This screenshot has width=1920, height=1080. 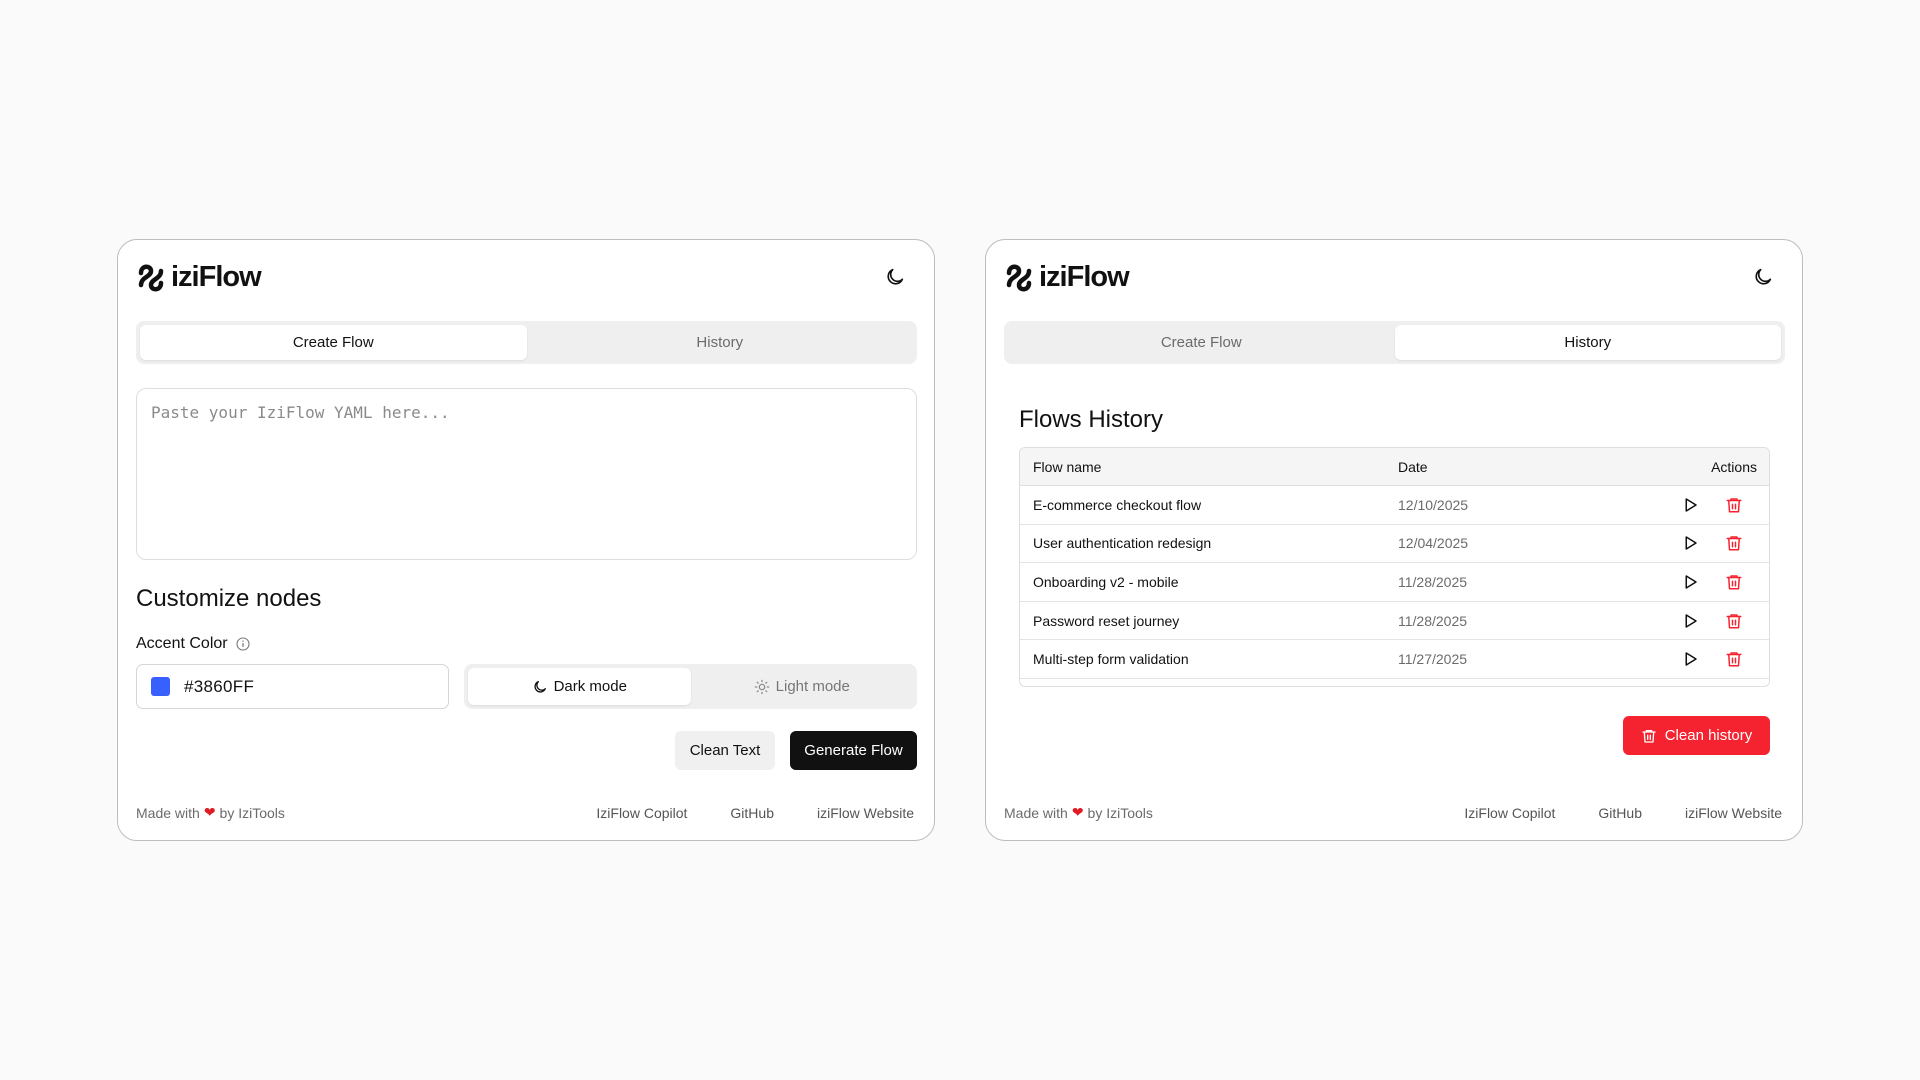 I want to click on yaml-input, so click(x=526, y=474).